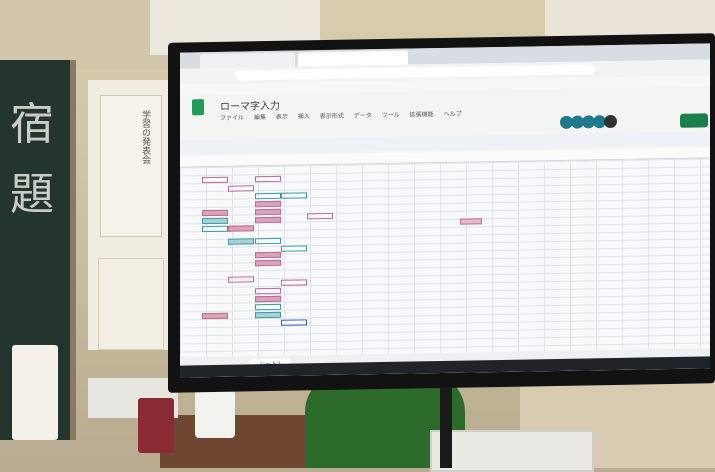  What do you see at coordinates (232, 117) in the screenshot?
I see `menu-file: ファイル` at bounding box center [232, 117].